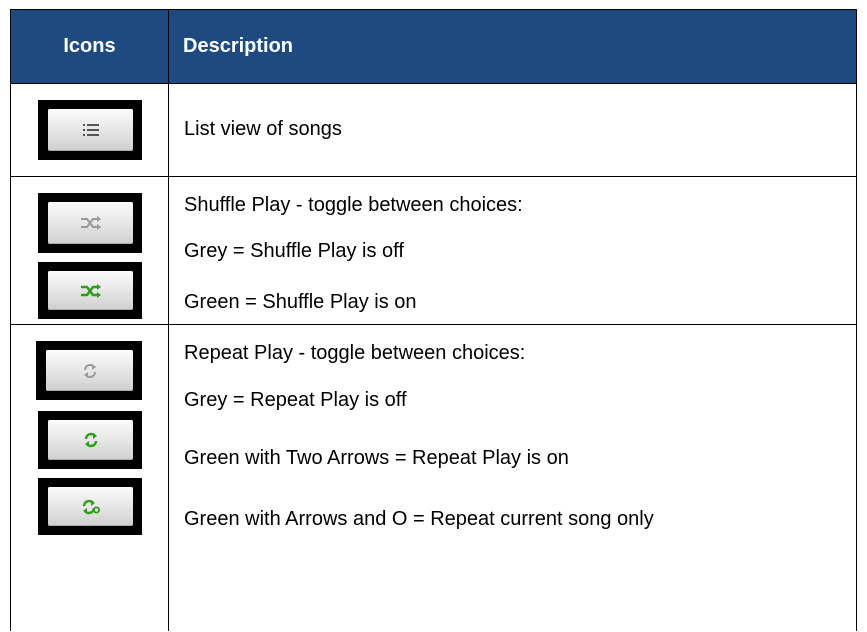 This screenshot has width=867, height=632. What do you see at coordinates (294, 251) in the screenshot?
I see `row-description-grey: Grey = Shuffle Play is off` at bounding box center [294, 251].